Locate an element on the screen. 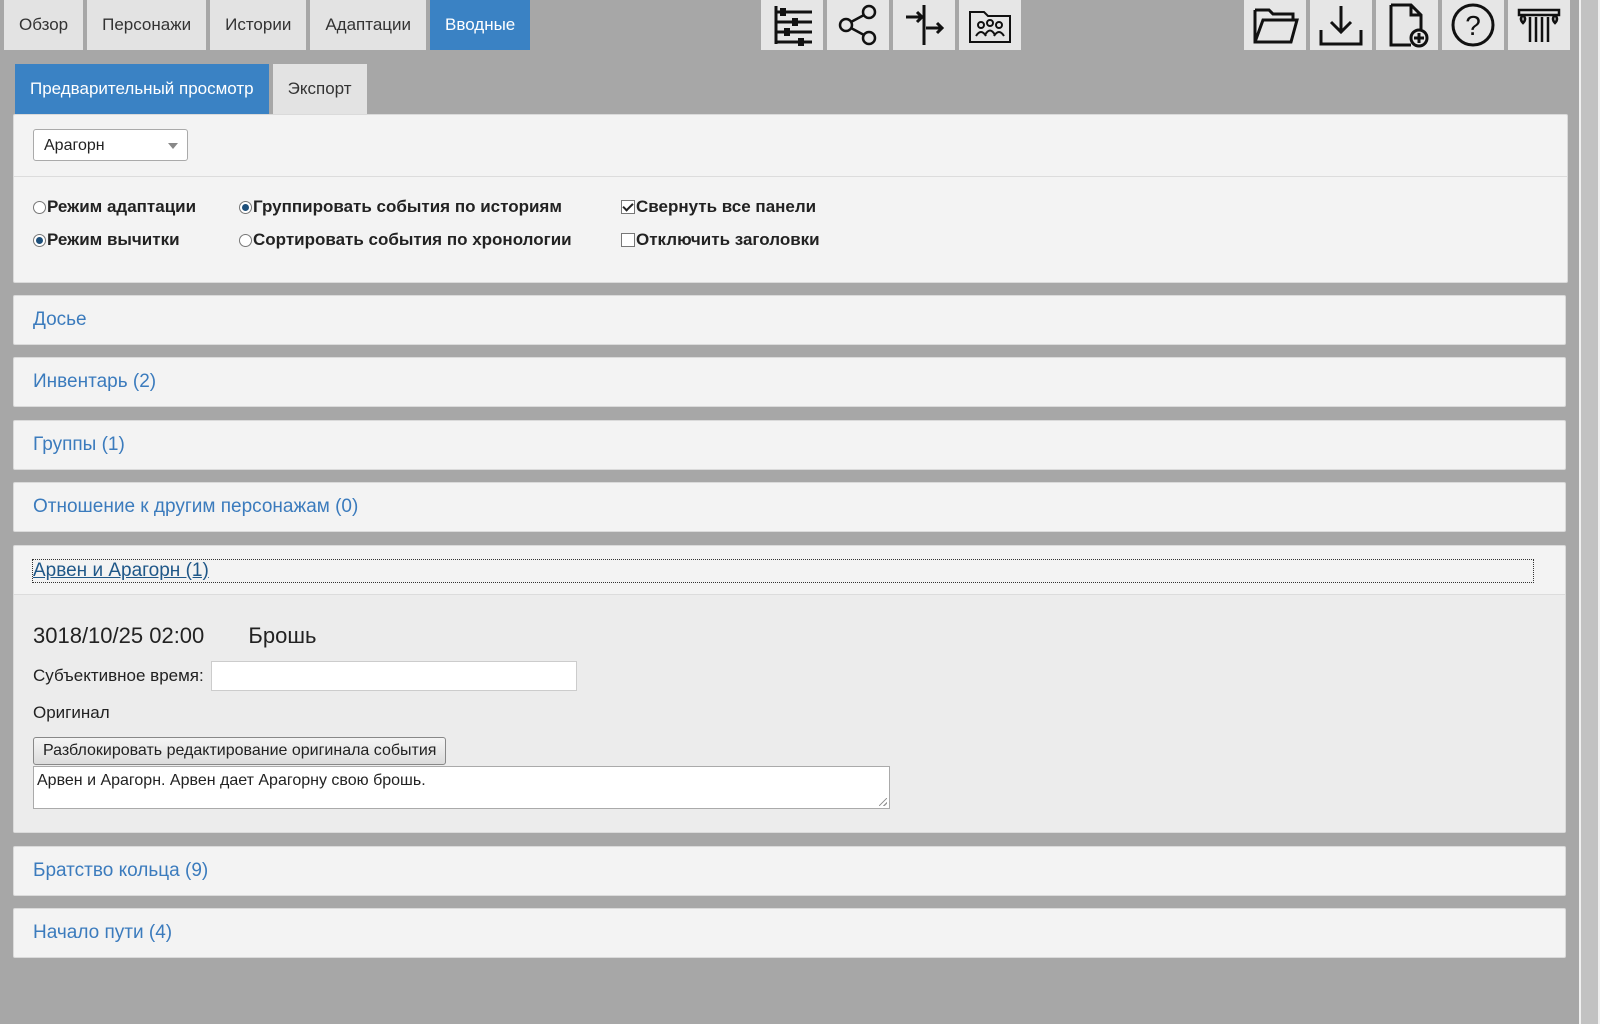  panel-fellowship: Братство кольца (9) is located at coordinates (789, 871).